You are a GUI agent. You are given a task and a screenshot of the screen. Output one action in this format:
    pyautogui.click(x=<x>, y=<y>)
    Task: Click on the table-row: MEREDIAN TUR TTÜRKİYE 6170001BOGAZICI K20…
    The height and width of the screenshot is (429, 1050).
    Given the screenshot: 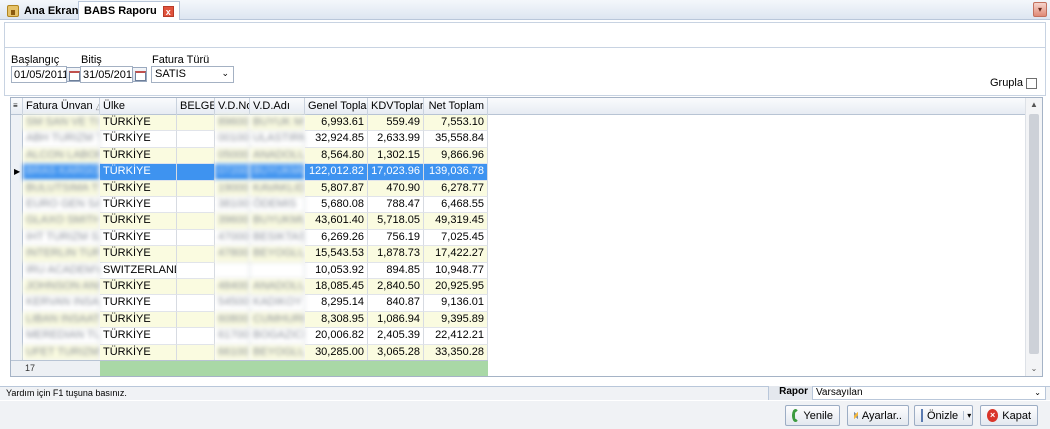 What is the action you would take?
    pyautogui.click(x=255, y=336)
    